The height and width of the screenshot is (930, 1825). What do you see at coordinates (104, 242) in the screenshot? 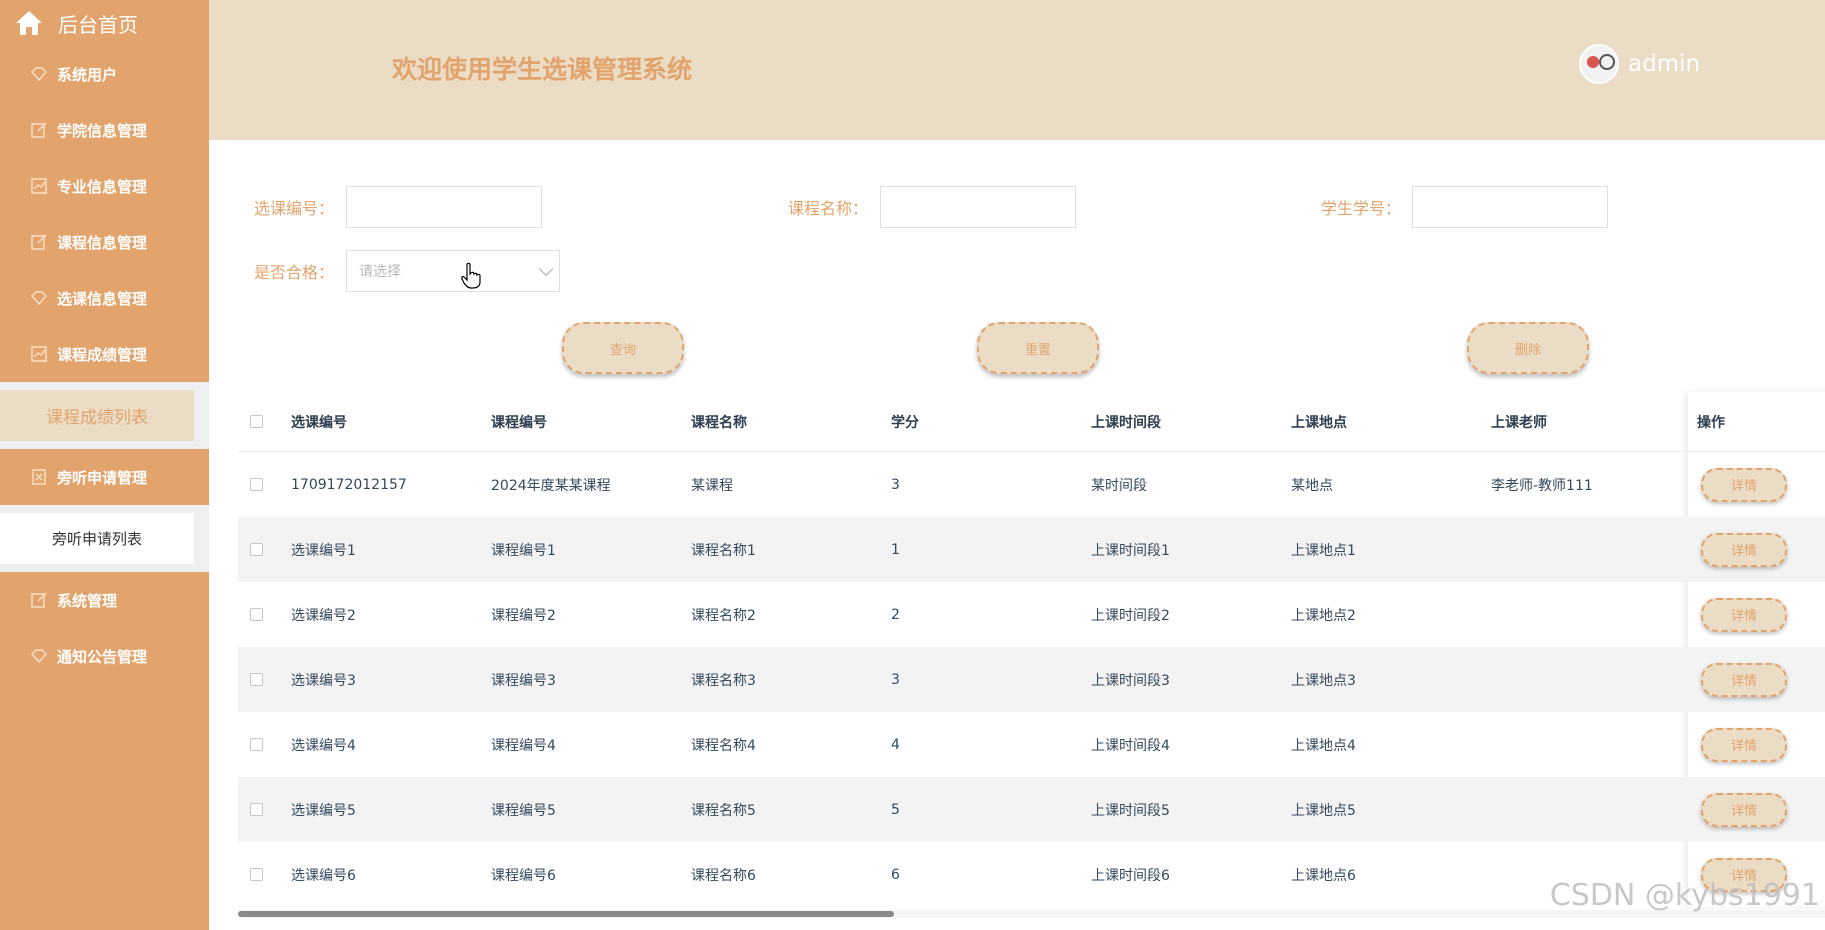
I see `sidebar-item-course: 课程信息管理` at bounding box center [104, 242].